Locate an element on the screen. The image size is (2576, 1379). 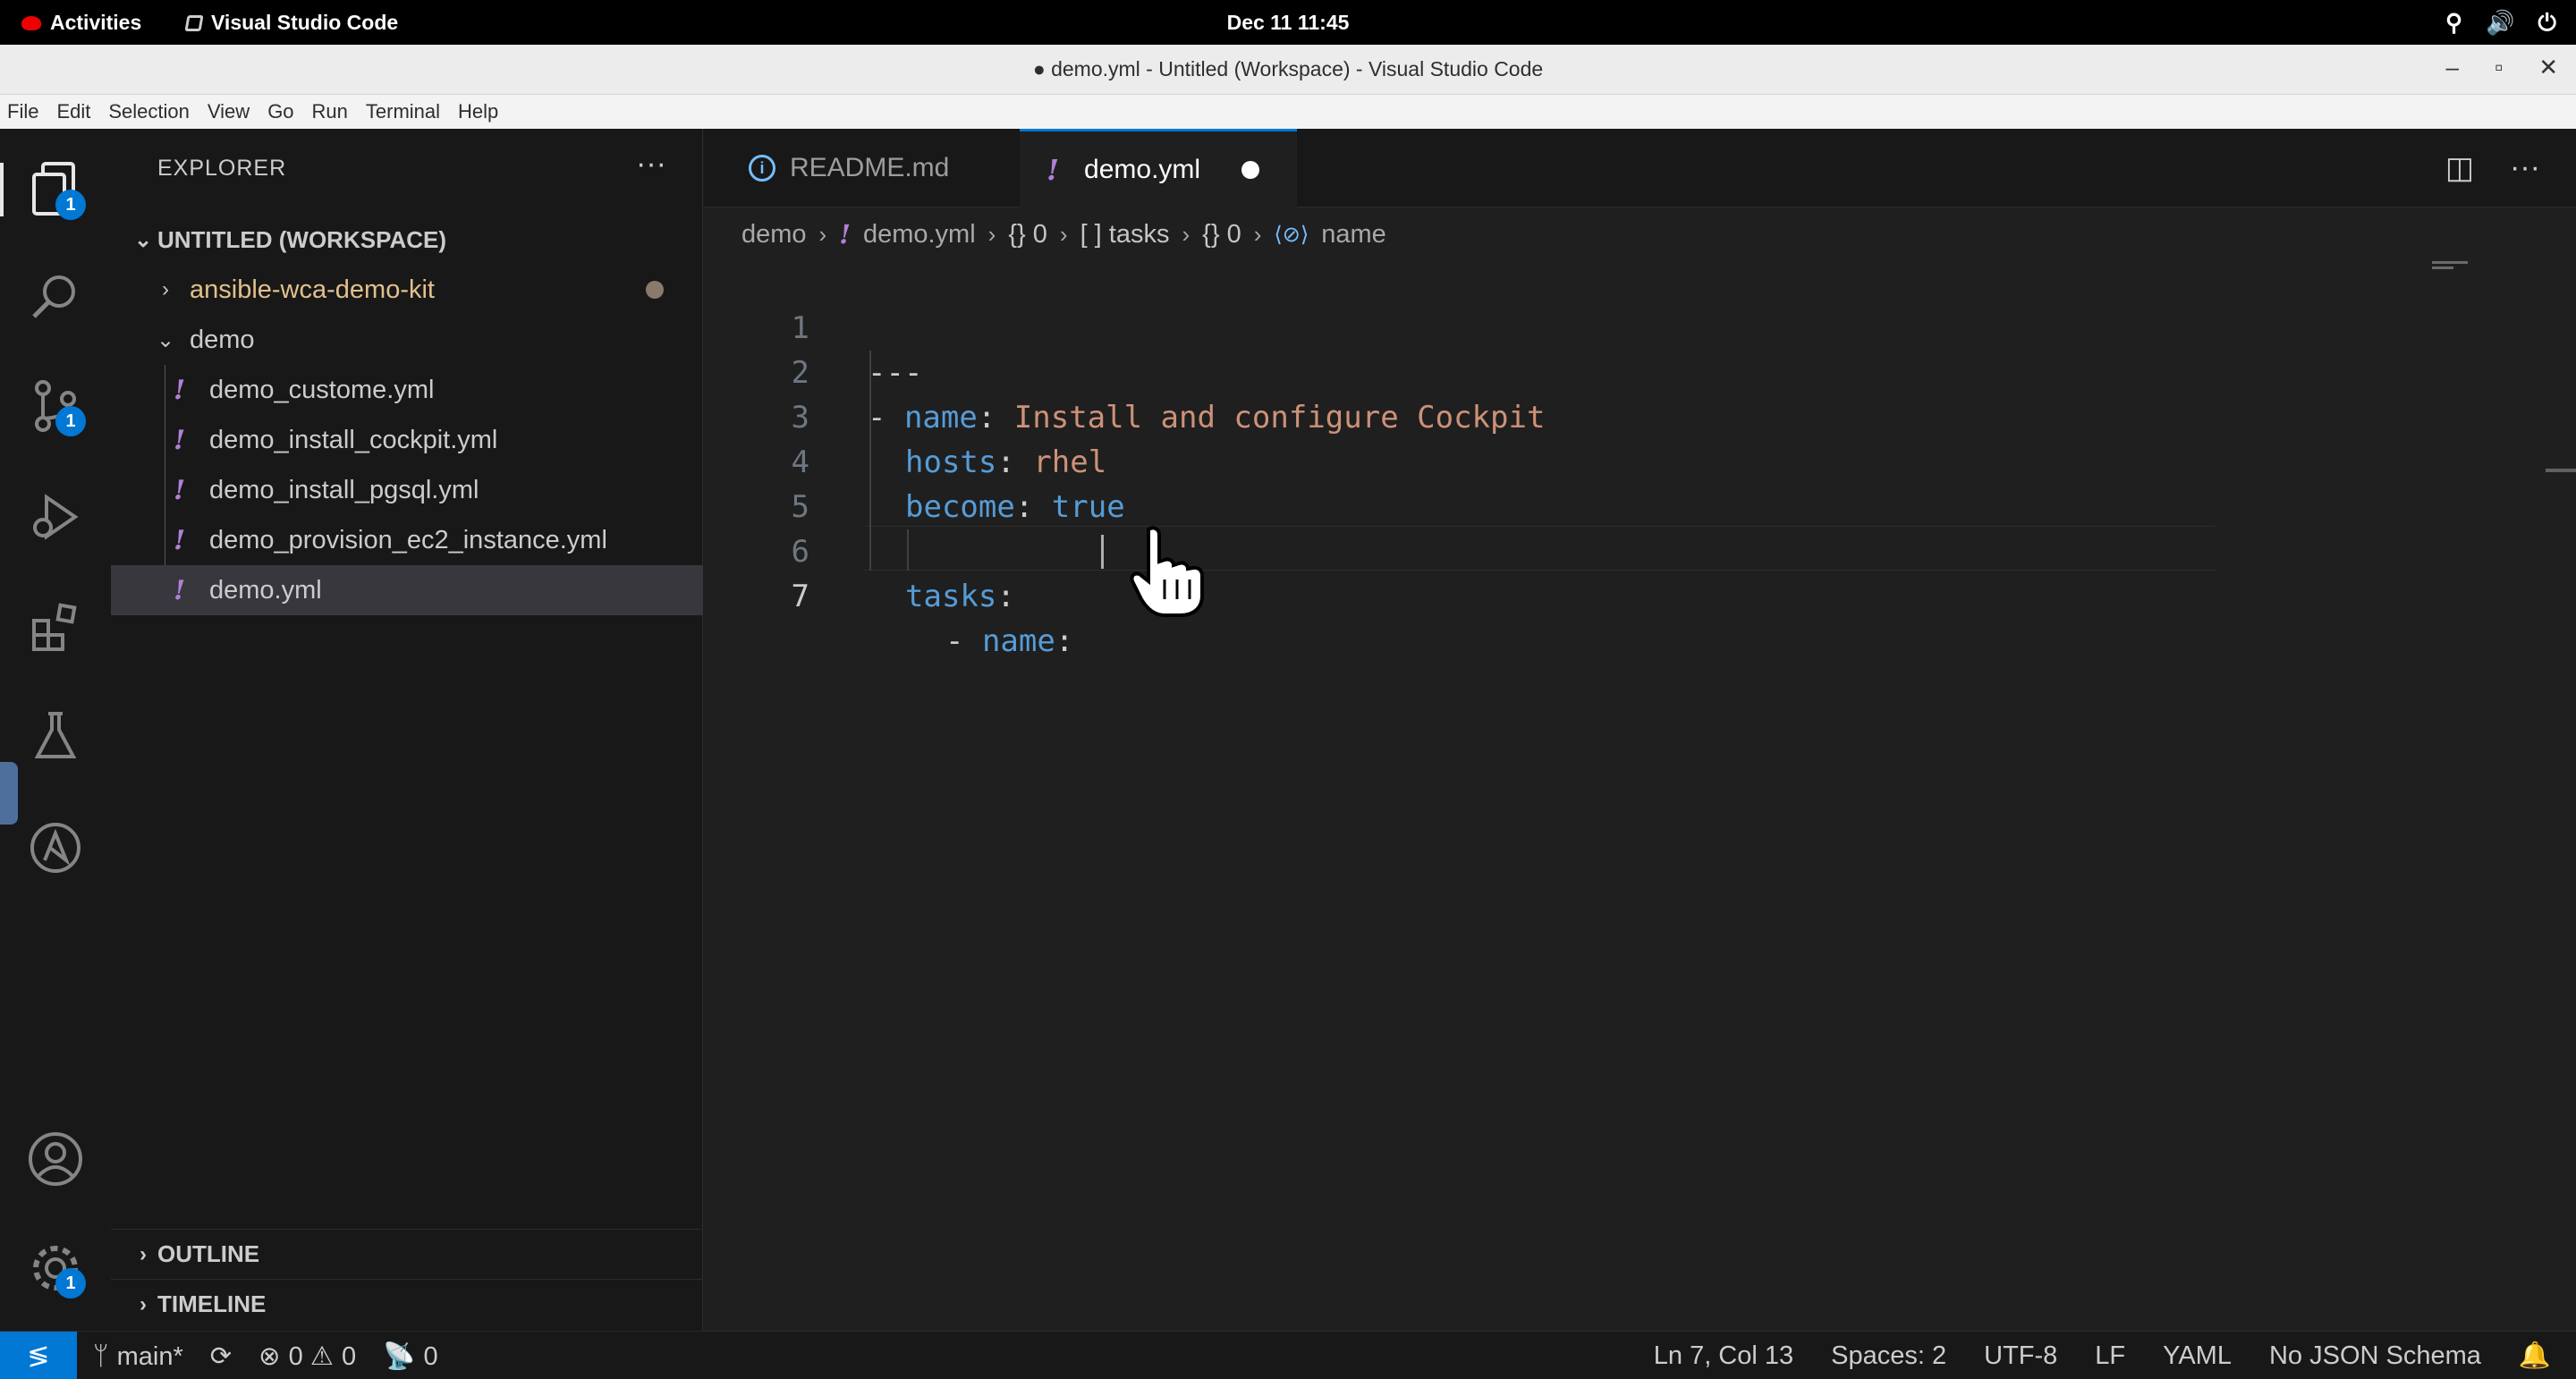
breadcrumb-object-0: {} 0 is located at coordinates (1027, 235).